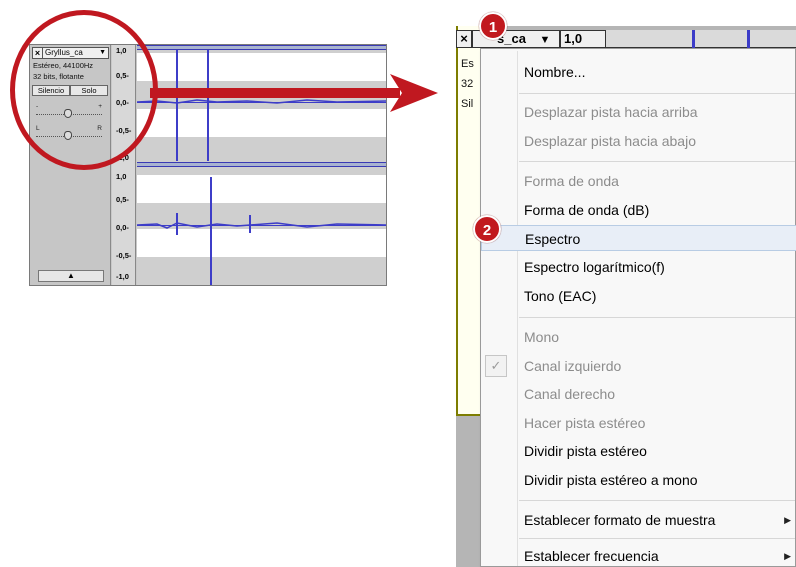  Describe the element at coordinates (638, 210) in the screenshot. I see `menu-item-waveform-db: Forma de onda (dB)` at that location.